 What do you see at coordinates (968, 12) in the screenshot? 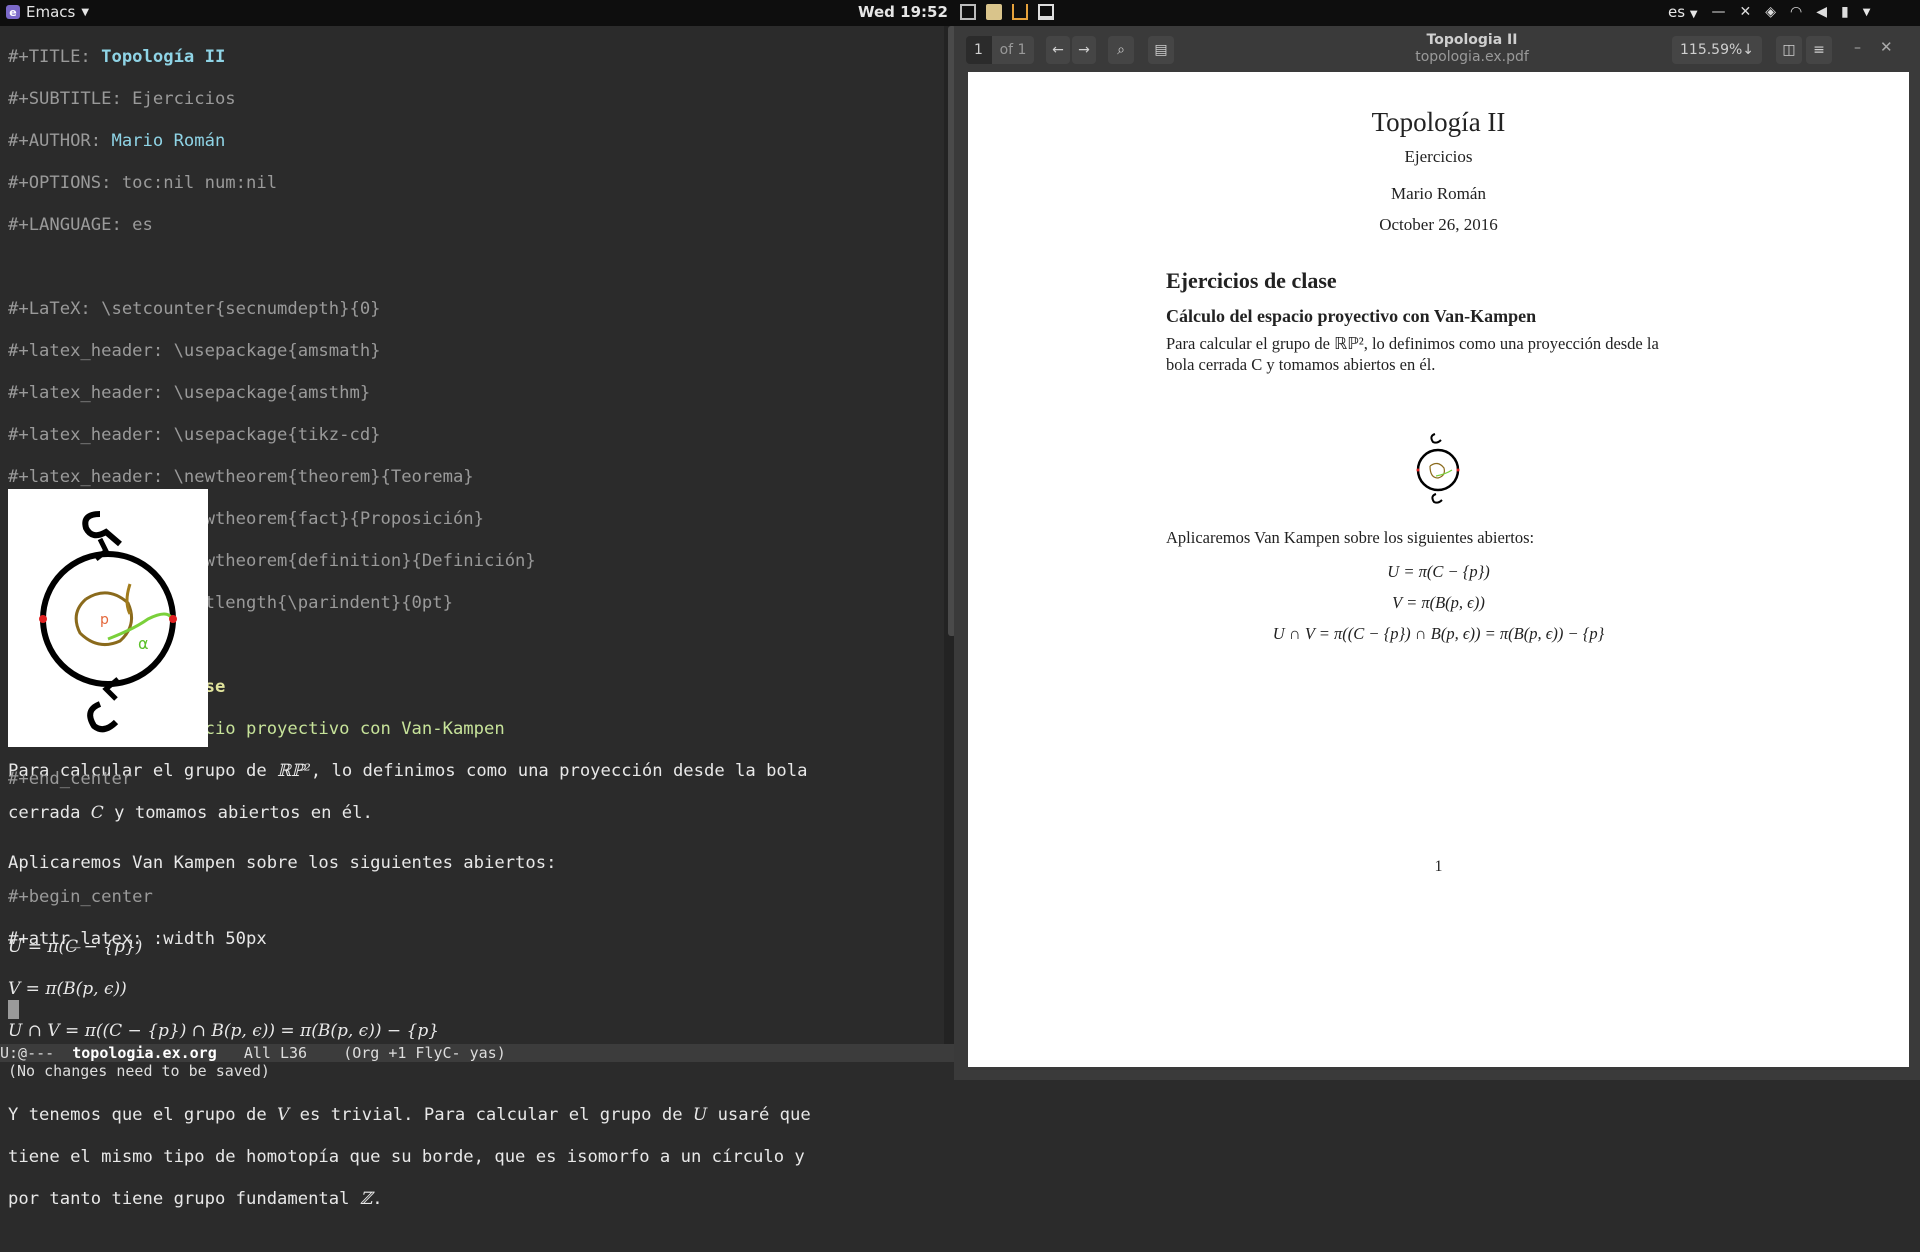
I see `screenshot-icon` at bounding box center [968, 12].